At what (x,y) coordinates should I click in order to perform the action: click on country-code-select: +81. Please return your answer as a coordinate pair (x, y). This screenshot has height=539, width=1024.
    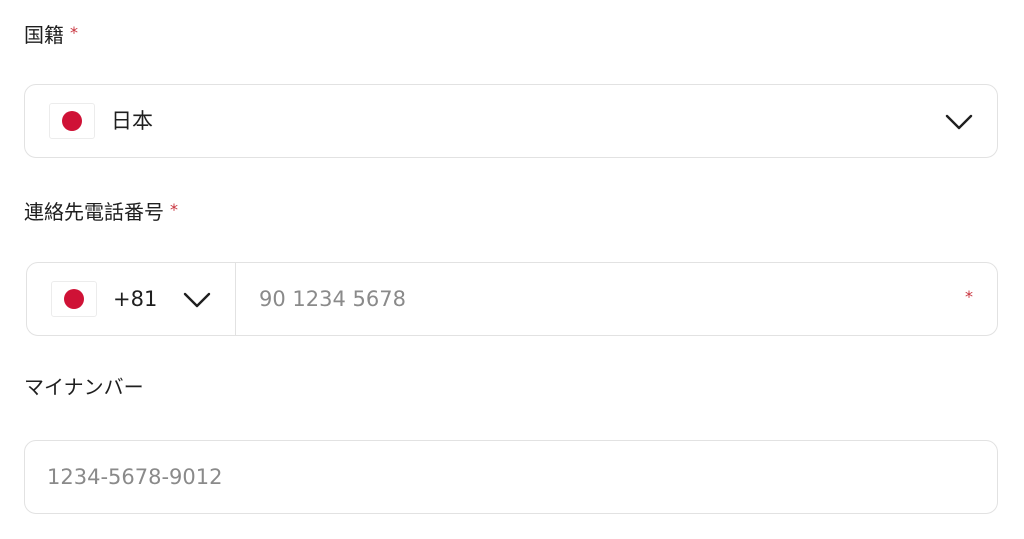
    Looking at the image, I should click on (131, 299).